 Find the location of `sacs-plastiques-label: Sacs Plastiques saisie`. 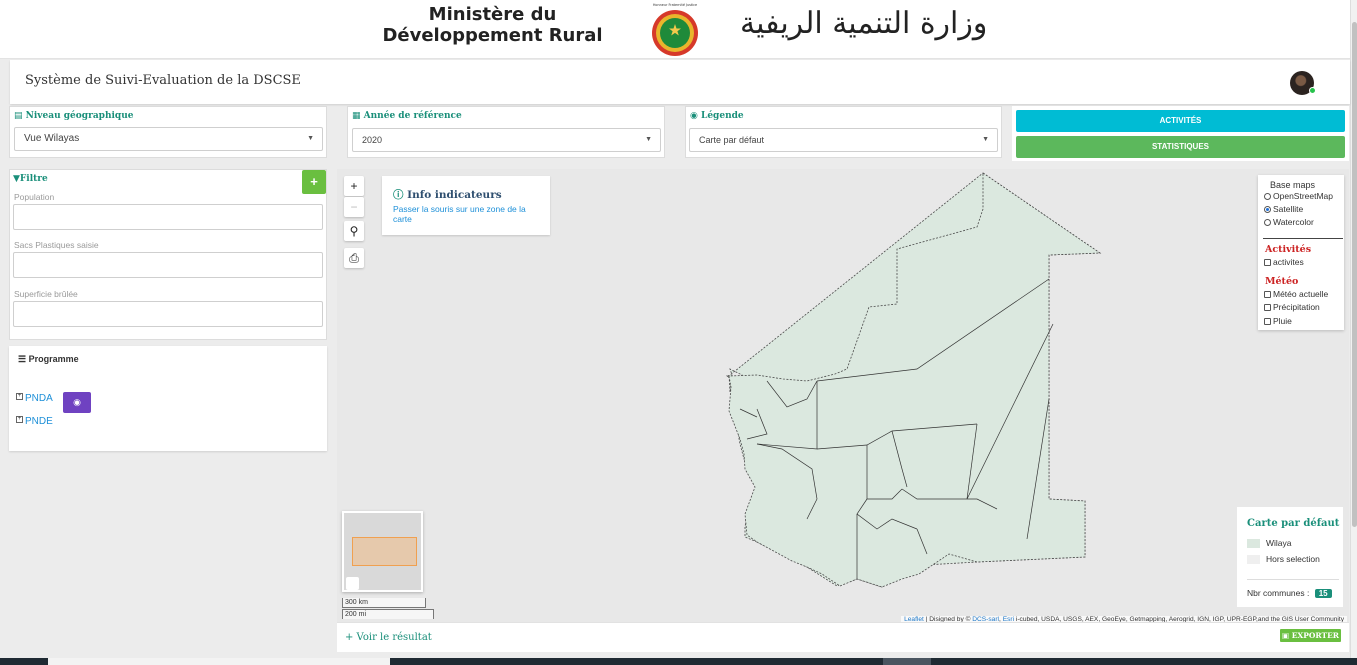

sacs-plastiques-label: Sacs Plastiques saisie is located at coordinates (56, 245).